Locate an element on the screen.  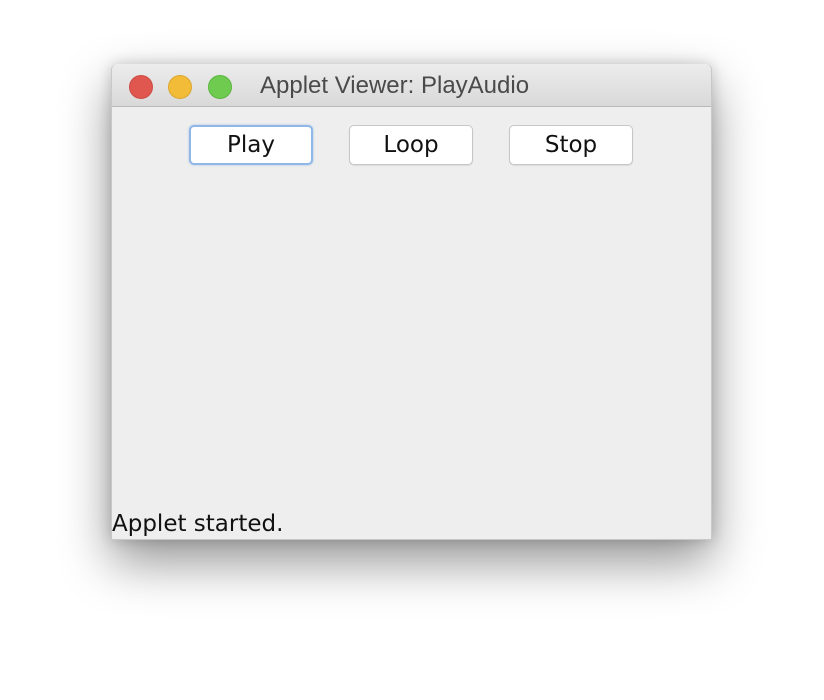
stop-button: Stop is located at coordinates (571, 145).